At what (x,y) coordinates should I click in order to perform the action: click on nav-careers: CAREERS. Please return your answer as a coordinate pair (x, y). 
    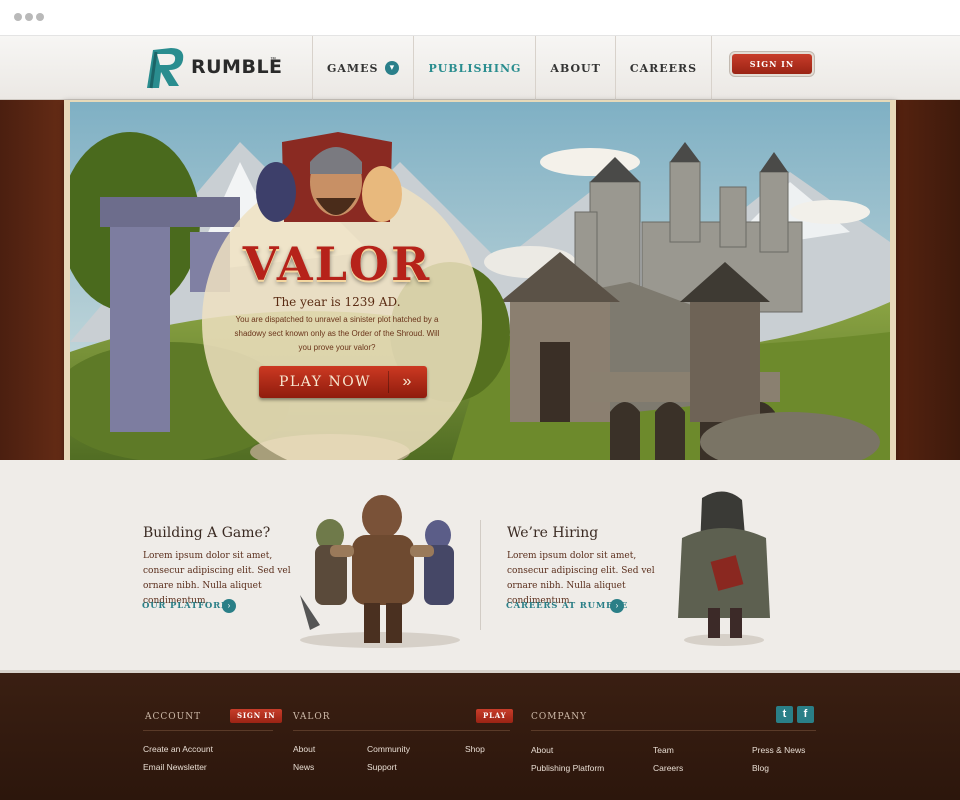
    Looking at the image, I should click on (663, 68).